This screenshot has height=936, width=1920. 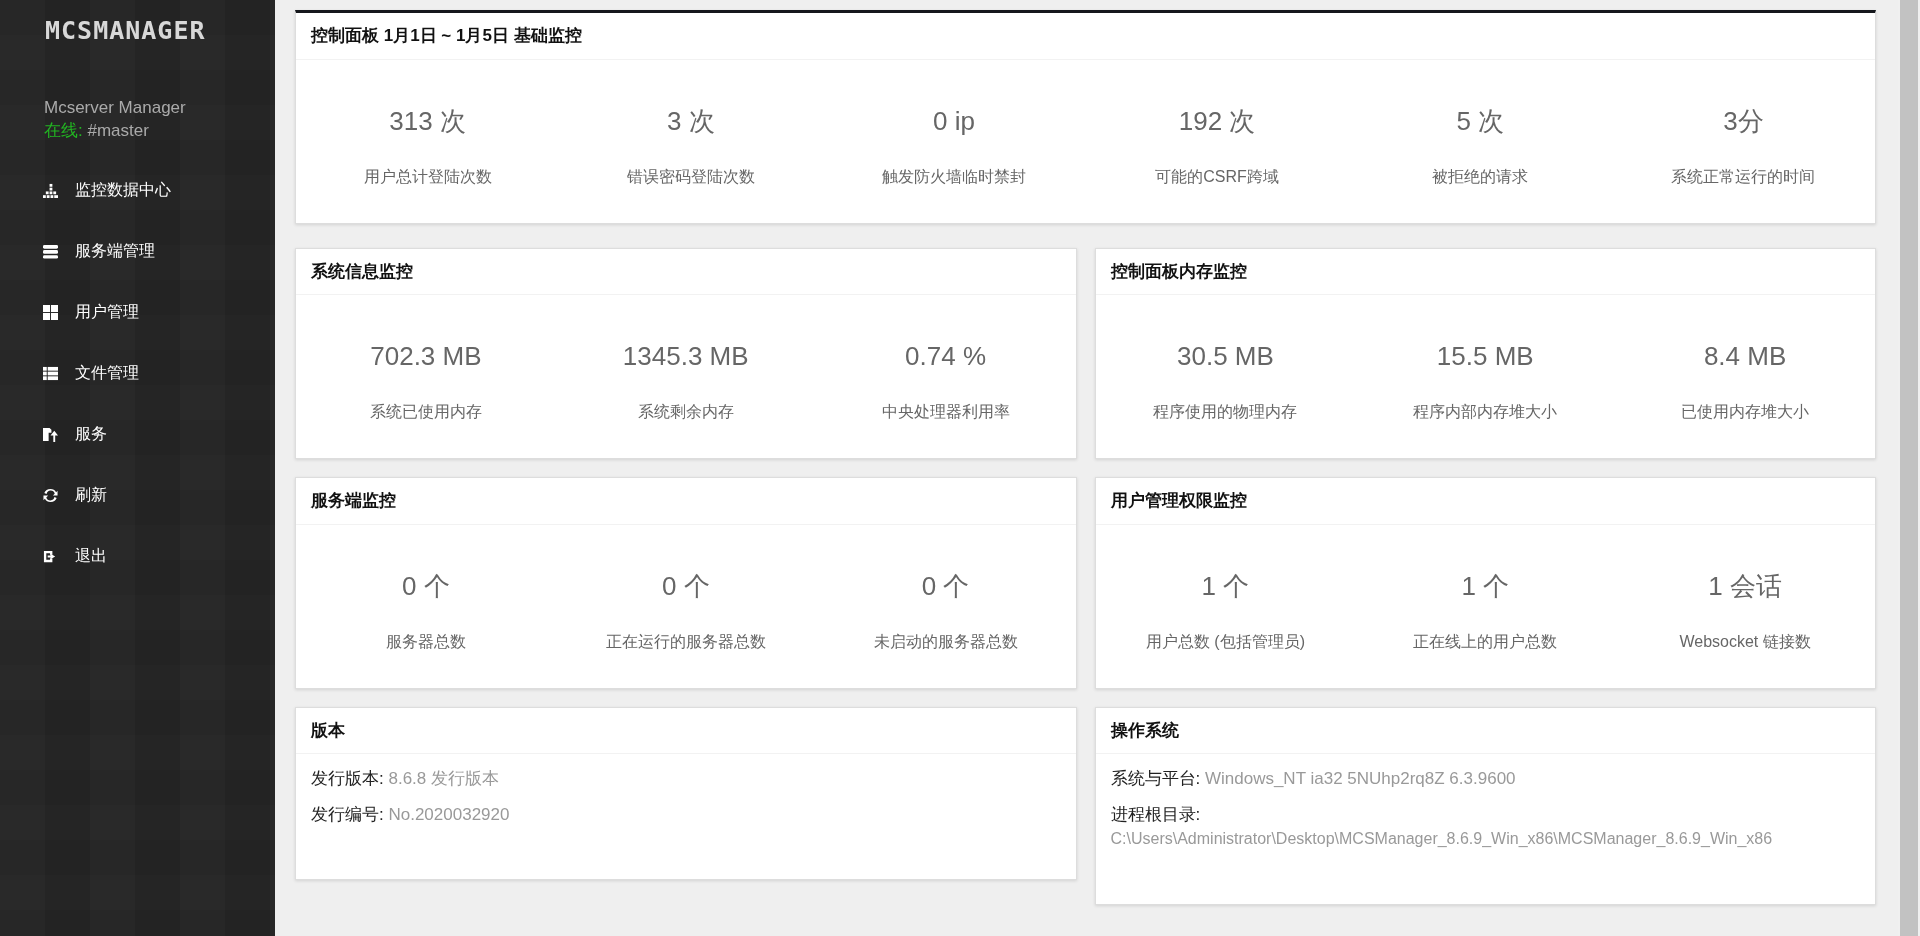 What do you see at coordinates (1225, 641) in the screenshot?
I see `stat-label: 用户总数 (包括管理员)` at bounding box center [1225, 641].